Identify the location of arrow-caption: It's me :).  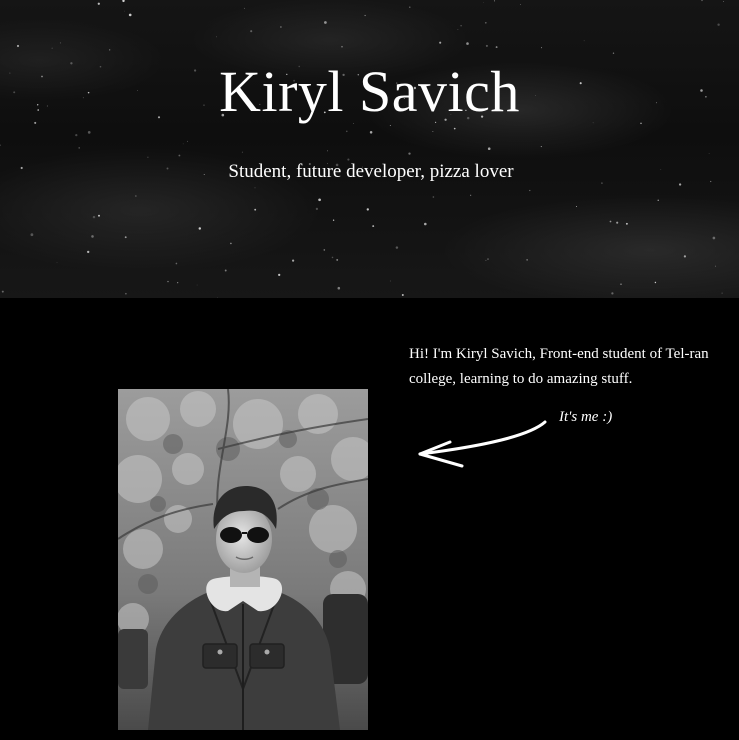
(586, 417).